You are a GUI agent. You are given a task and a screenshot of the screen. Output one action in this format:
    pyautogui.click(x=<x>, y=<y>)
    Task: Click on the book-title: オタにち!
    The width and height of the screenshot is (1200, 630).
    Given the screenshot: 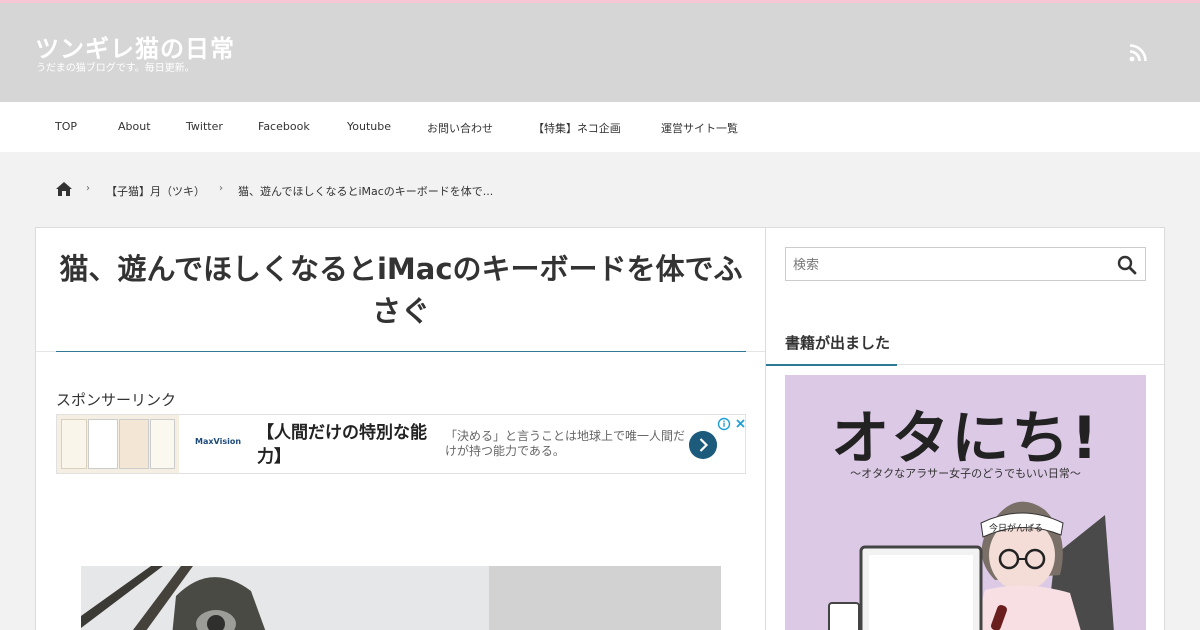 What is the action you would take?
    pyautogui.click(x=965, y=438)
    